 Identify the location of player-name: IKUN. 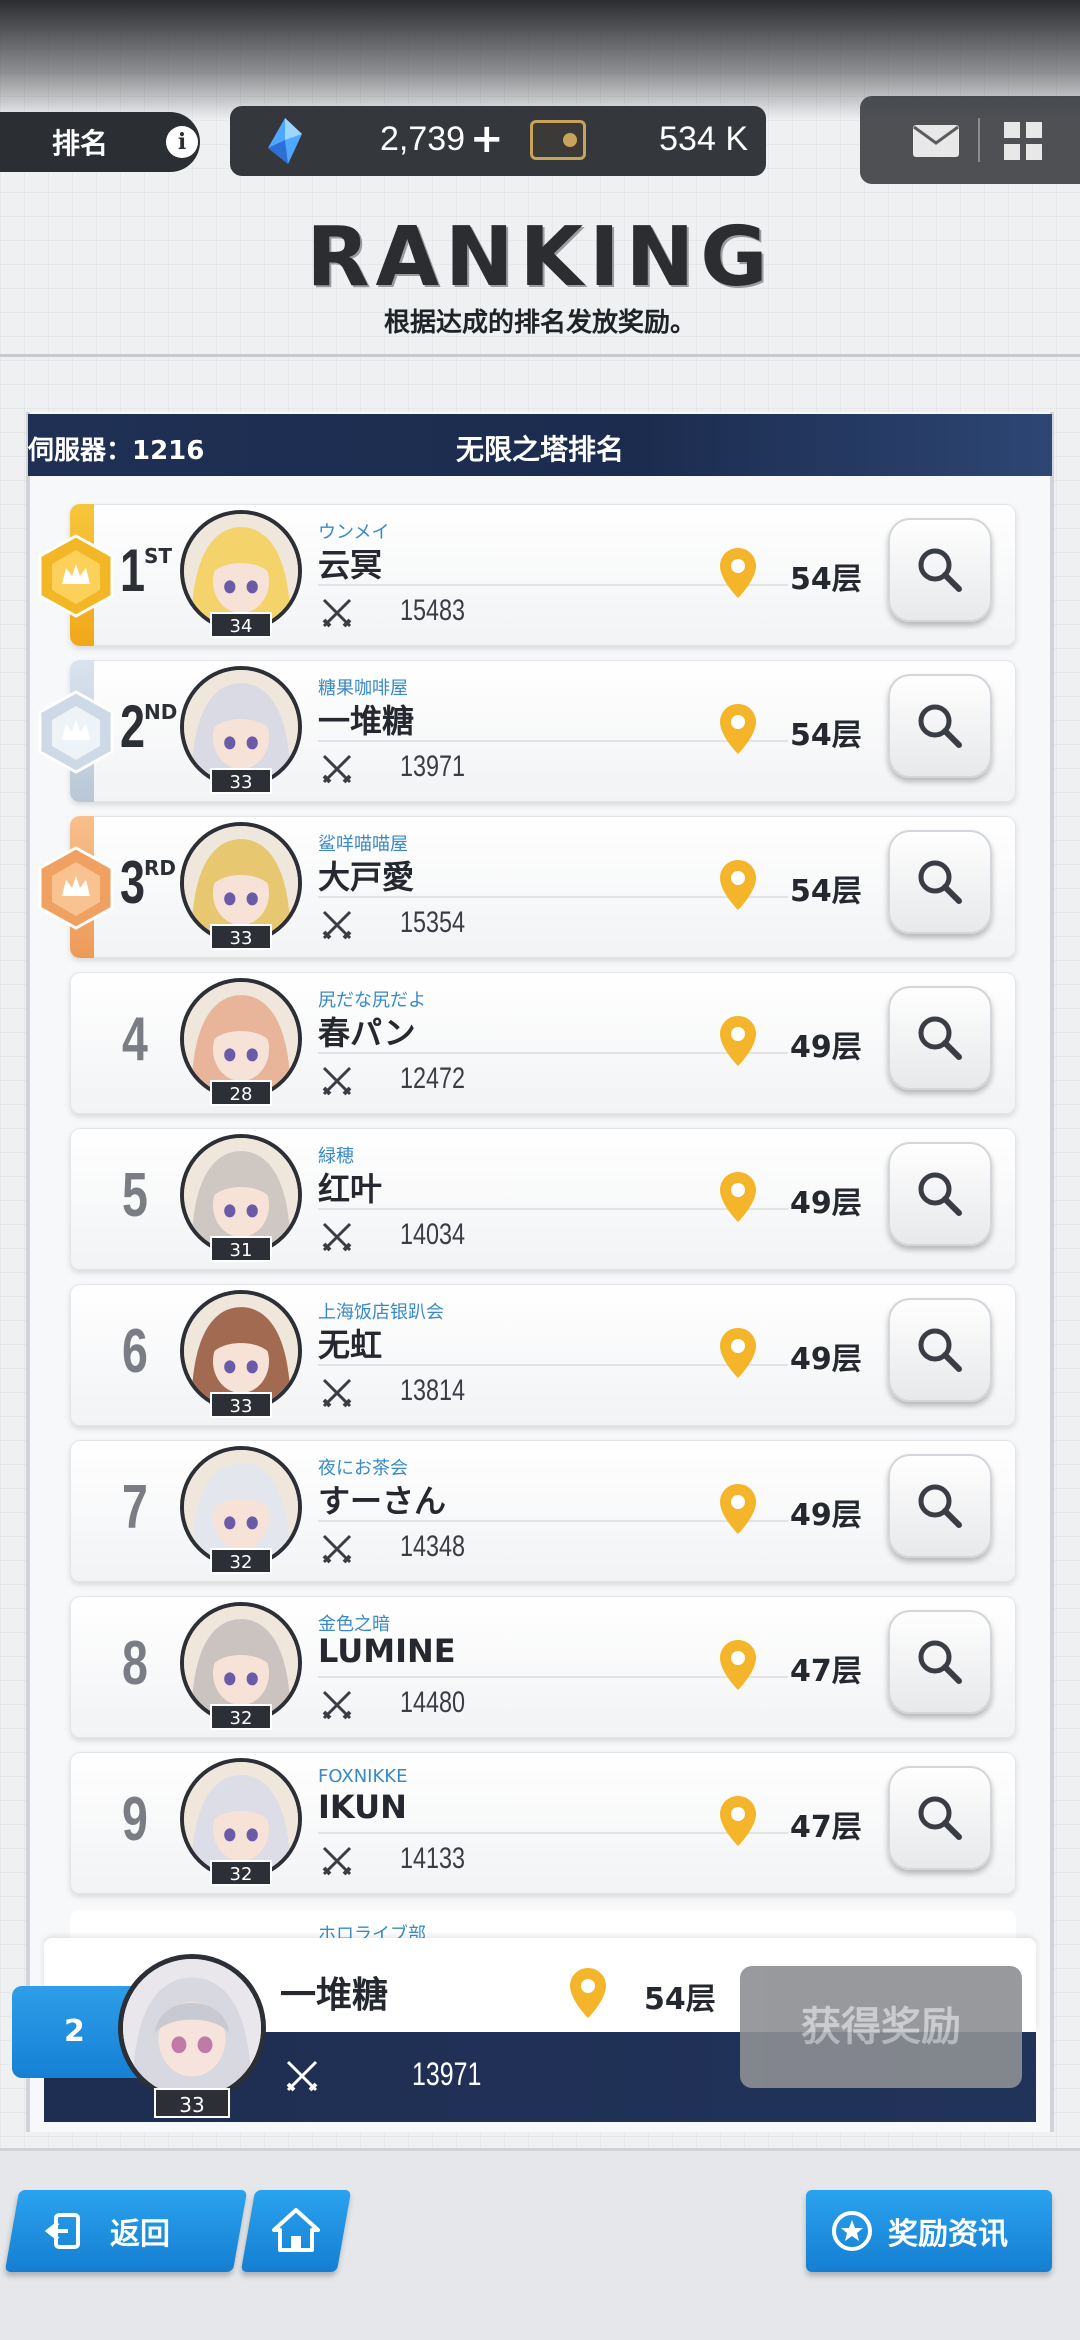
(362, 1807).